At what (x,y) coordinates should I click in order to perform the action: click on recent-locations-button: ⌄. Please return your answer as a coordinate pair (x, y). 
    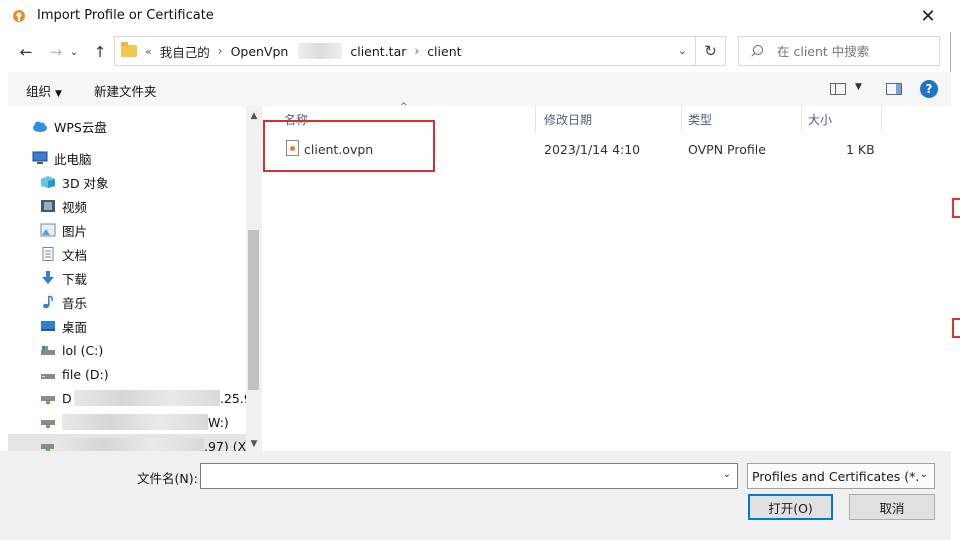
    Looking at the image, I should click on (74, 52).